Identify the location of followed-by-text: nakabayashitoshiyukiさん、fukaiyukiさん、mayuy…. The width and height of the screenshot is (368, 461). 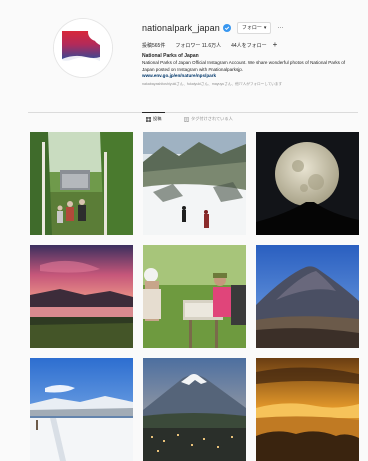
(252, 84).